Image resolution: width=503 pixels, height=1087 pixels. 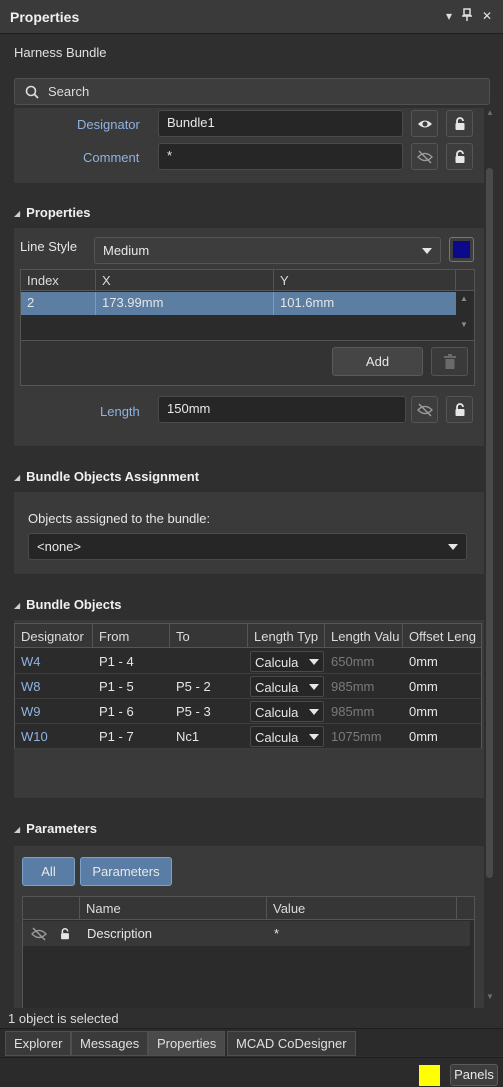 I want to click on bottom-bar: Panels, so click(x=251, y=1072).